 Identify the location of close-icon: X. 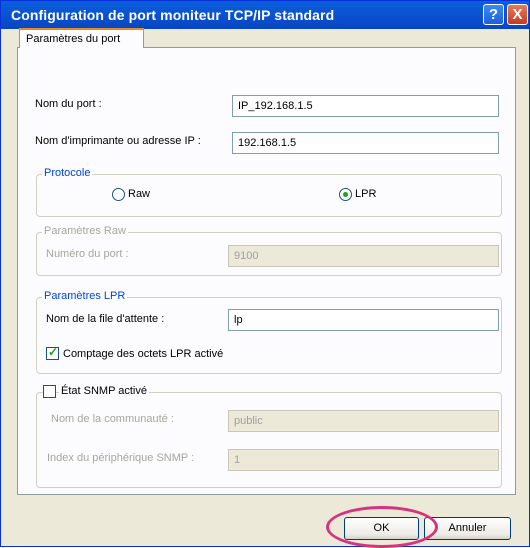
(517, 14).